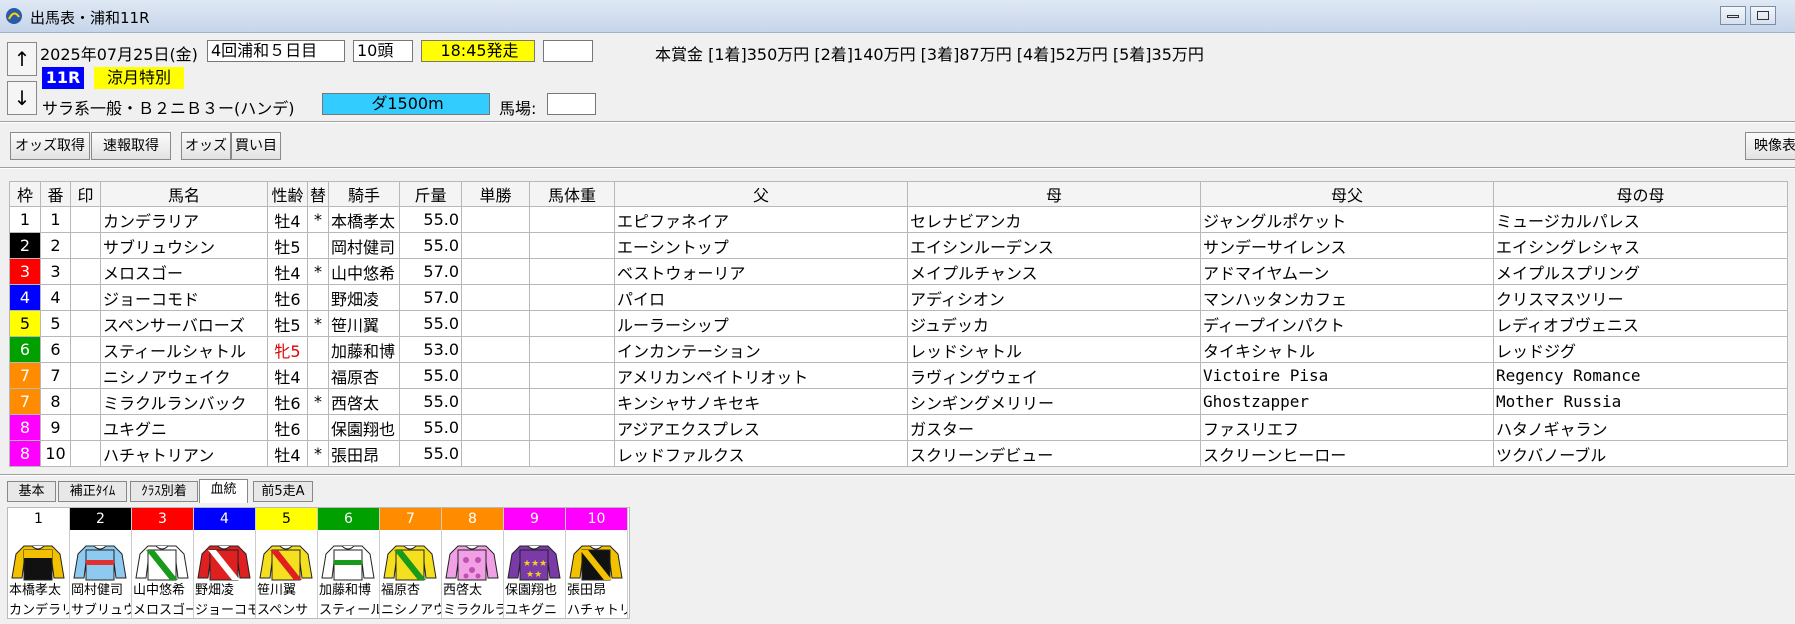 This screenshot has width=1795, height=624. I want to click on tab-last5-a: 前5走A, so click(283, 491).